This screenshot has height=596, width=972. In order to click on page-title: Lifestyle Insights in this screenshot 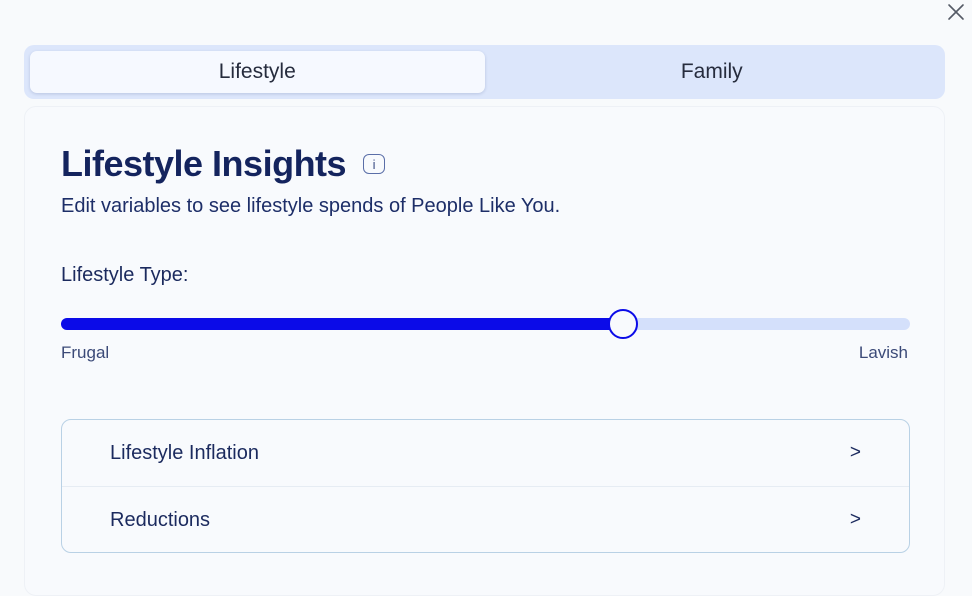, I will do `click(204, 163)`.